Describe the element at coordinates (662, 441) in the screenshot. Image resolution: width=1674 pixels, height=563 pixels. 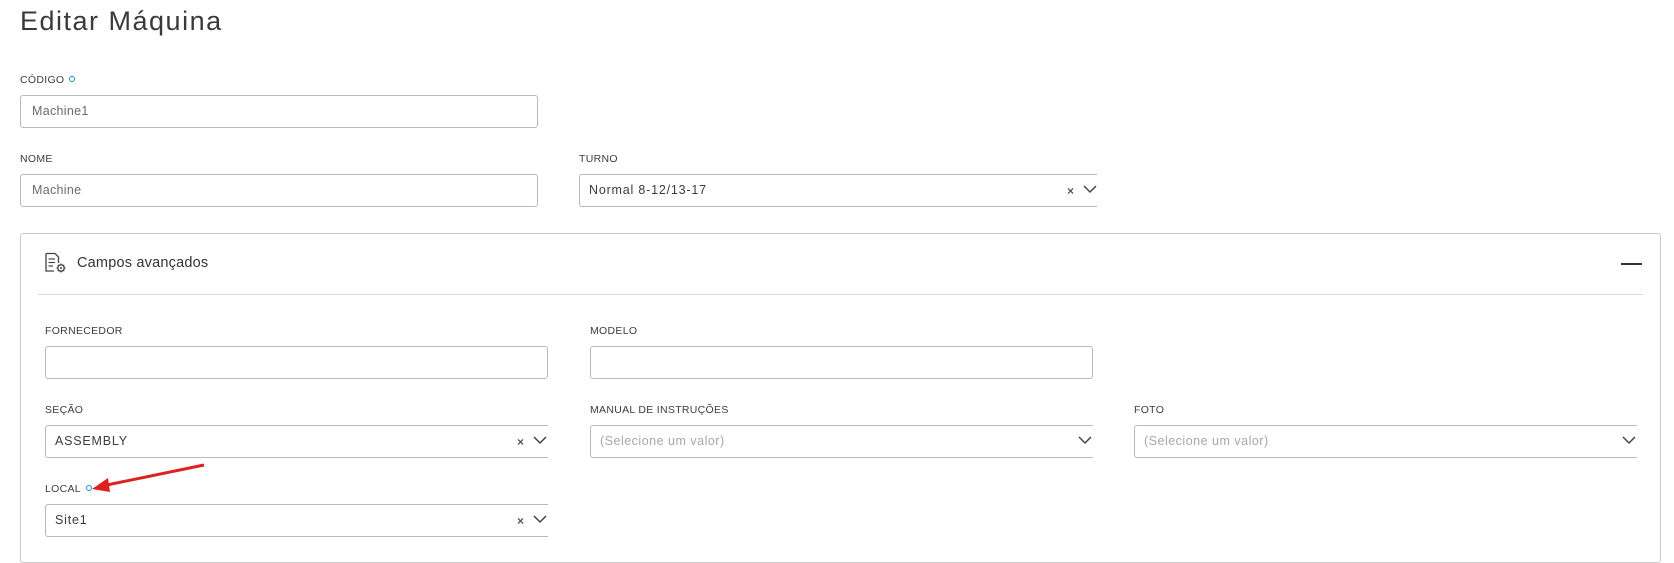
I see `manual-select-placeholder: (Selecione um valor)` at that location.